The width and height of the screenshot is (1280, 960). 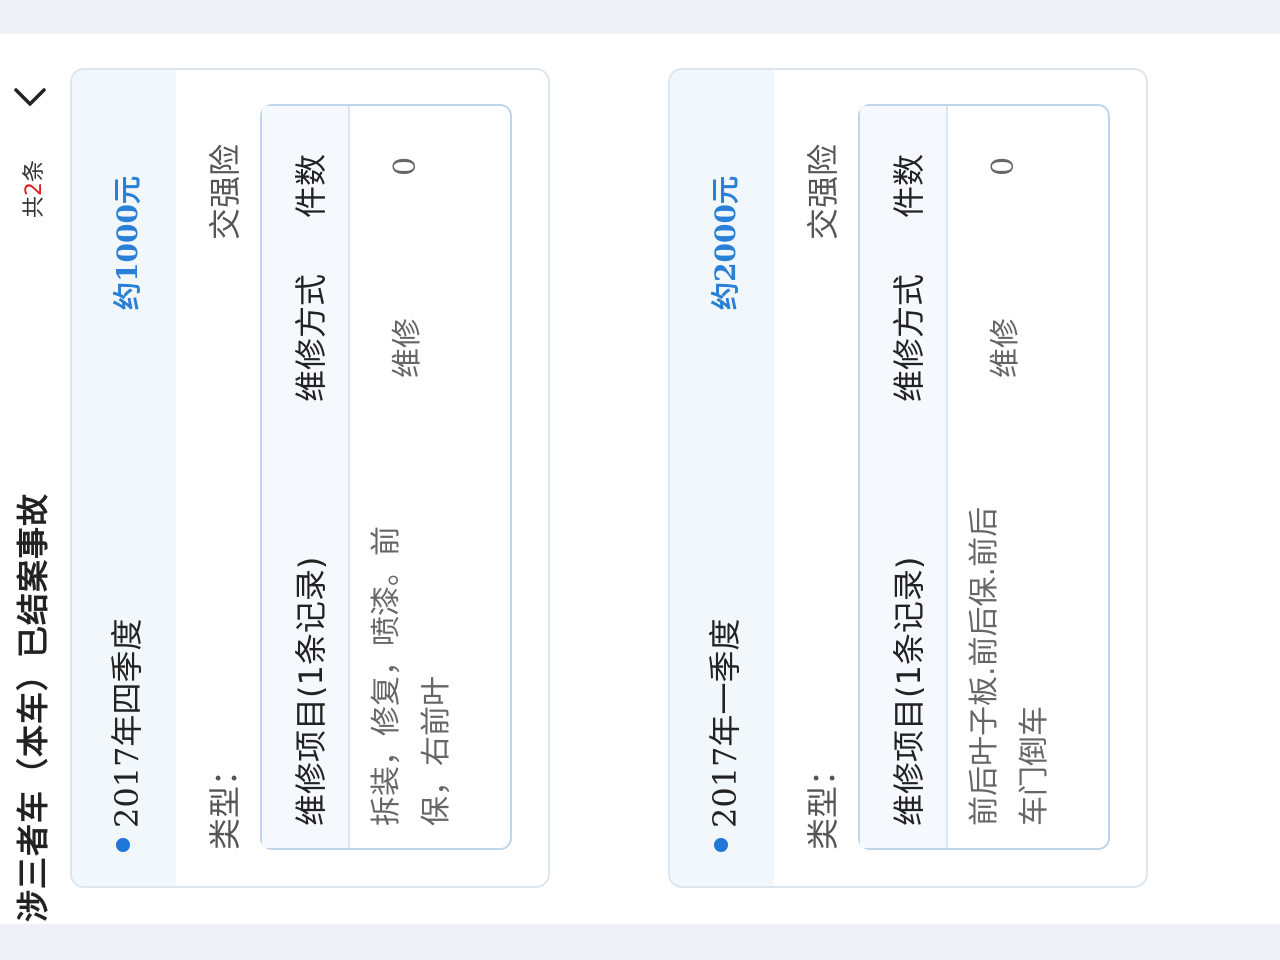 What do you see at coordinates (640, 942) in the screenshot?
I see `bottom-band` at bounding box center [640, 942].